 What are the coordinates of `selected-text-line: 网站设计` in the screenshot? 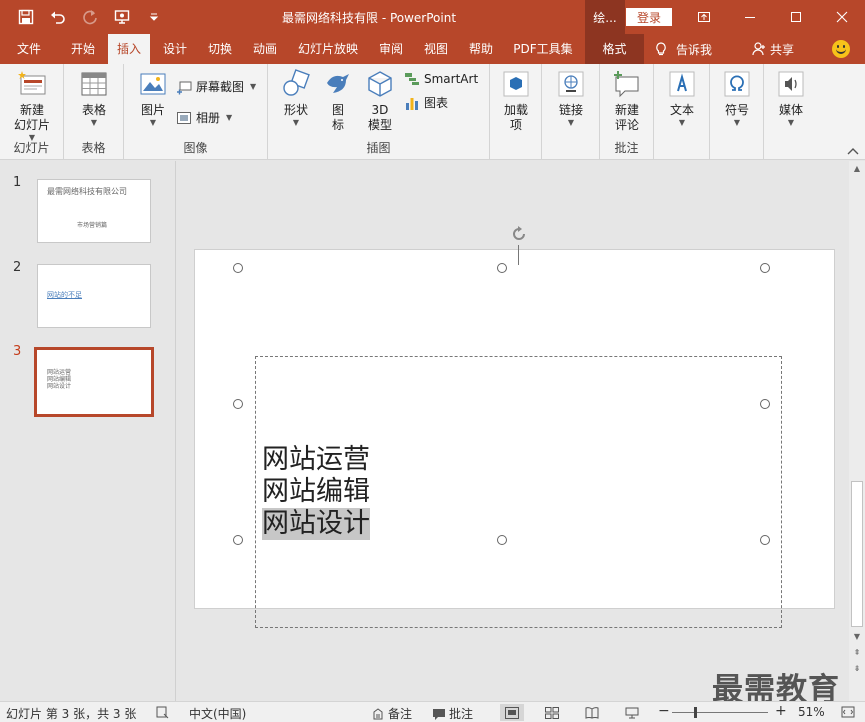 It's located at (316, 524).